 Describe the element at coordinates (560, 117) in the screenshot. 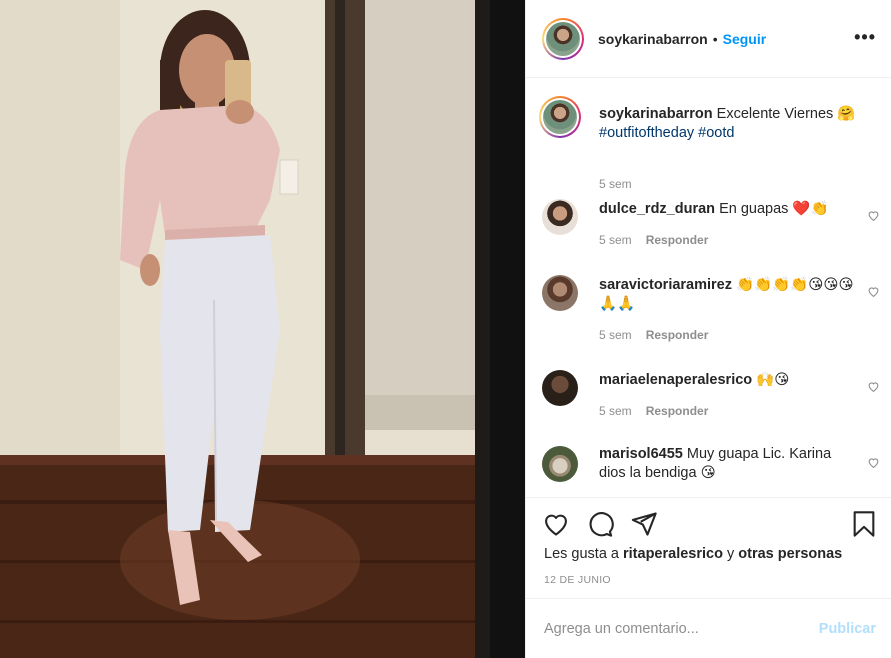

I see `caption-avatar` at that location.